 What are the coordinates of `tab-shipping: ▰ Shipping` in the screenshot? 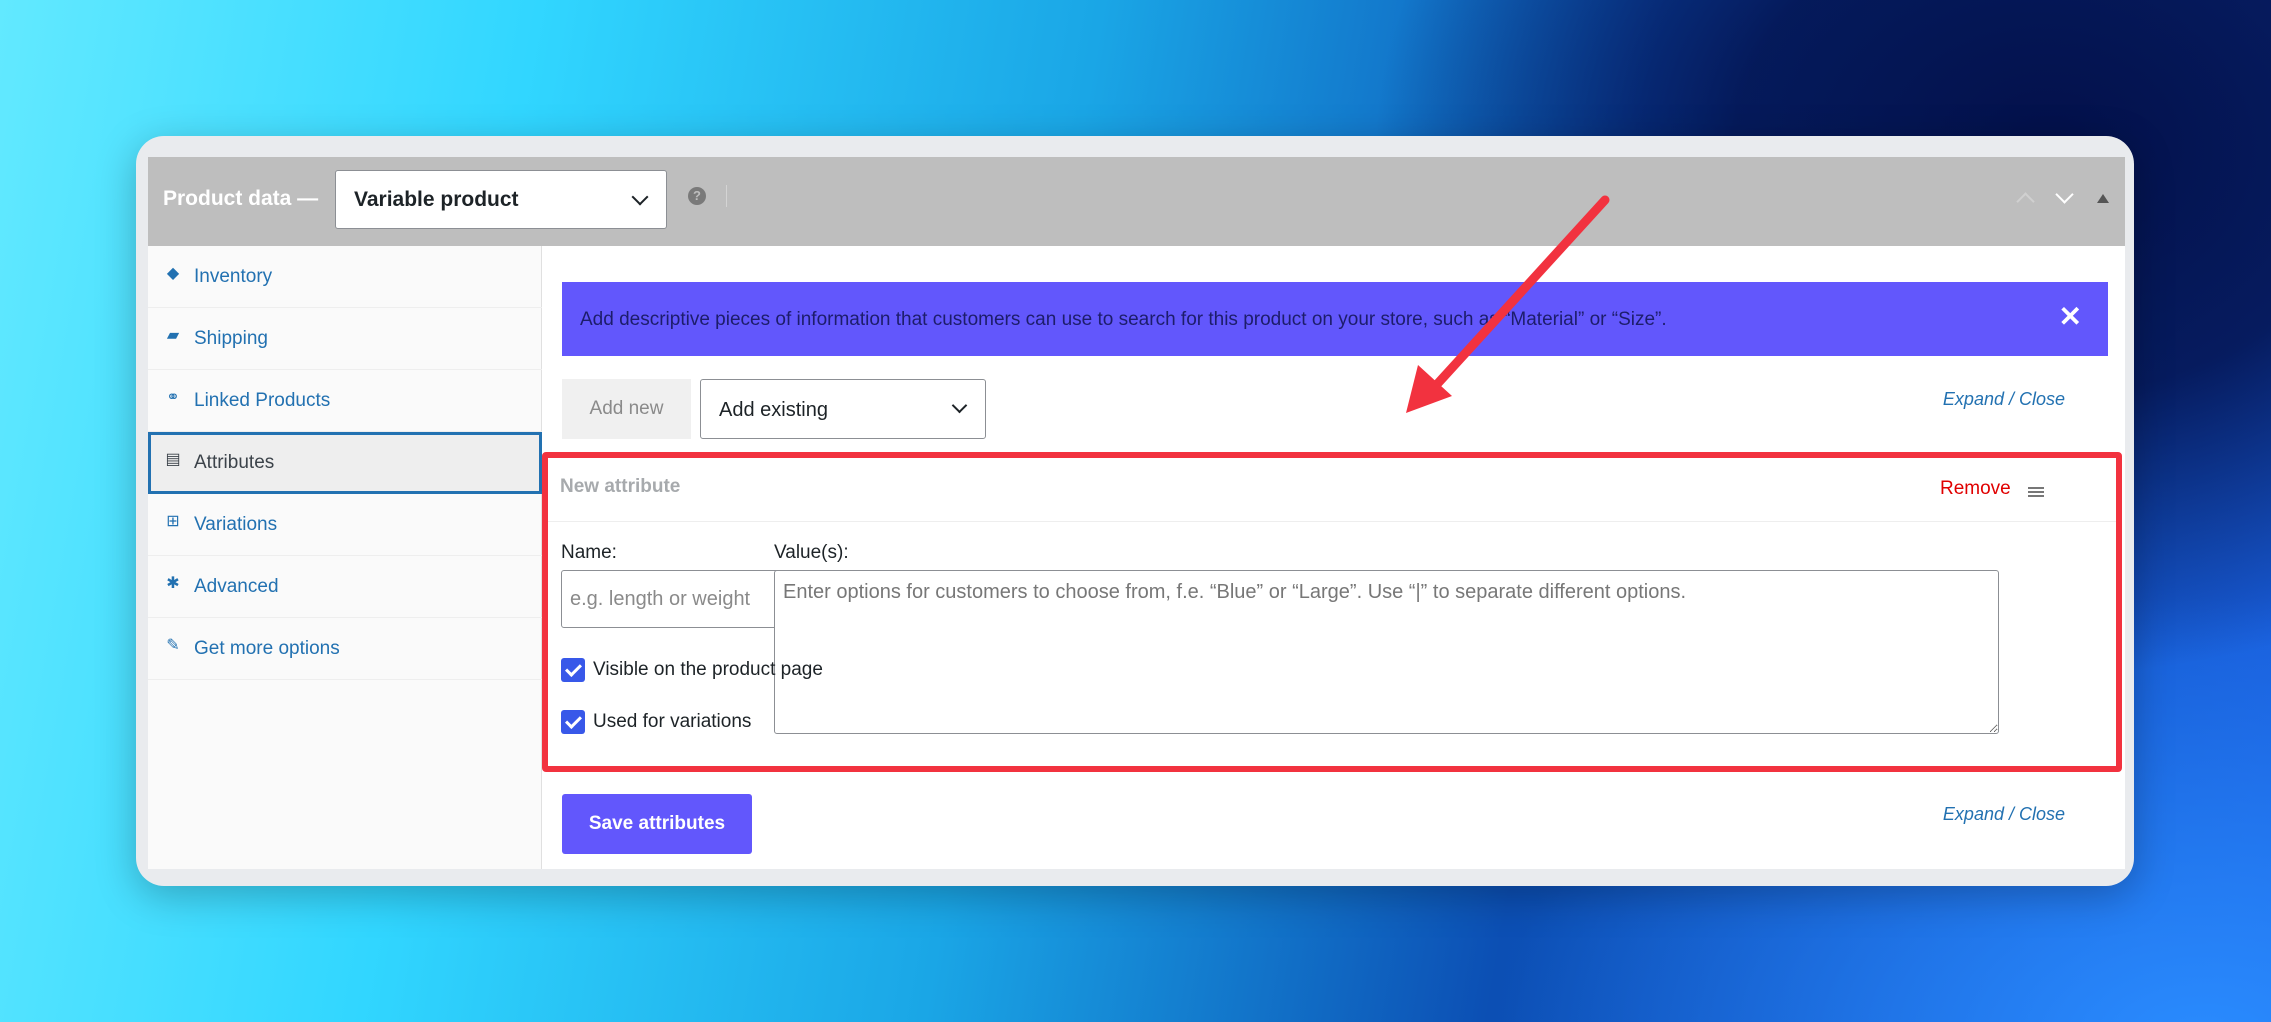 It's located at (345, 339).